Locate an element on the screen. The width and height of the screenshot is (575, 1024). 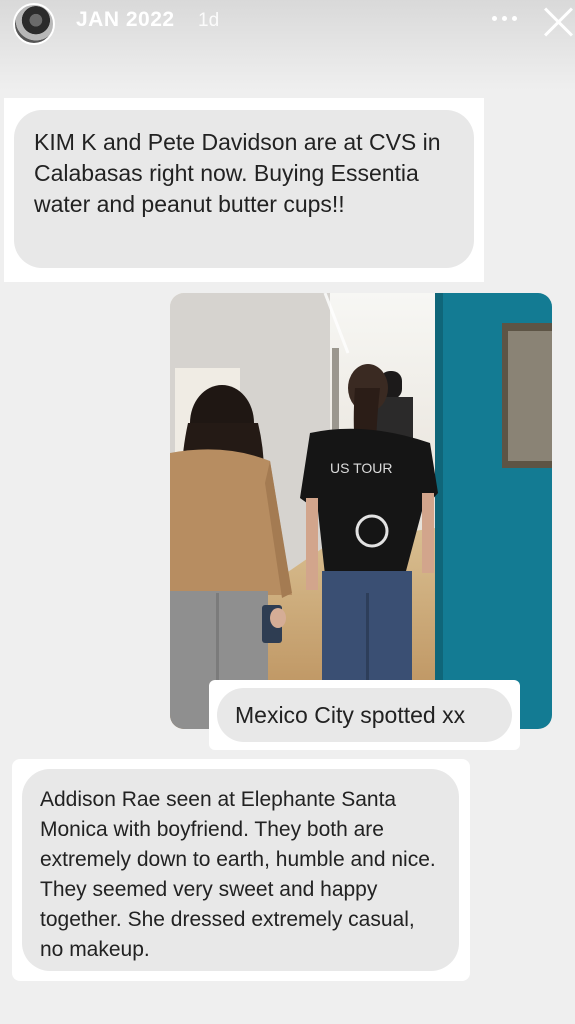
story-header: JAN 2022 1d is located at coordinates (287, 25).